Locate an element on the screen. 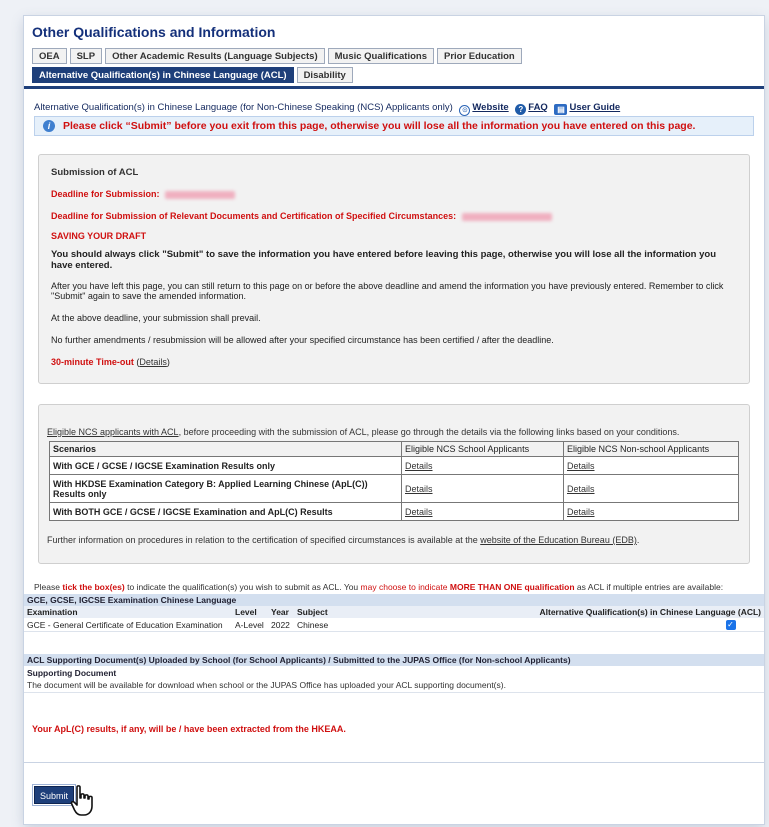 This screenshot has width=769, height=827. tab-disability: Disability is located at coordinates (324, 75).